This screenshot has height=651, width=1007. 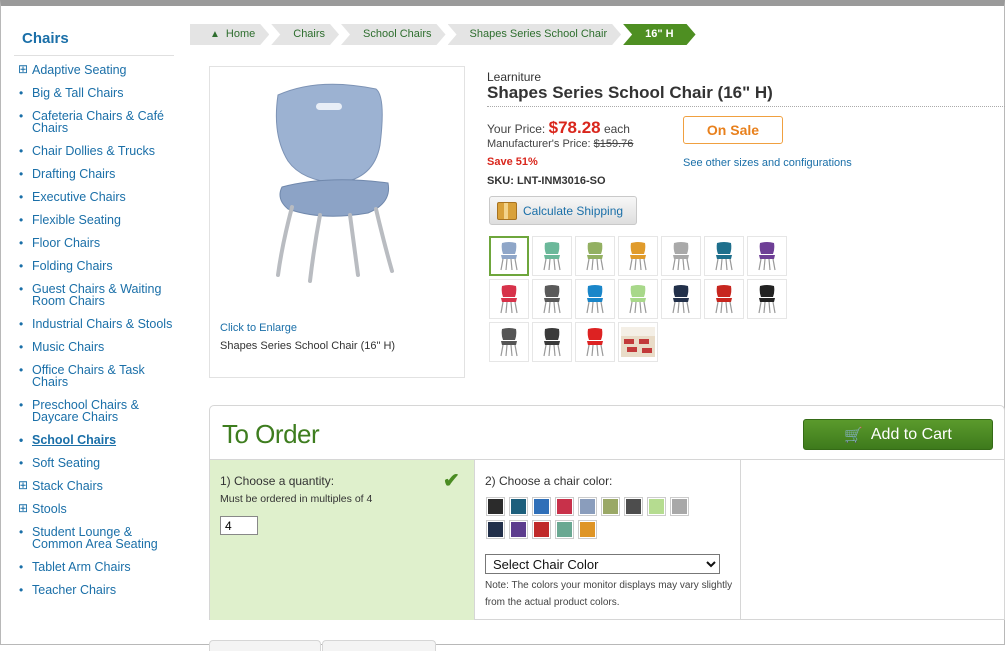 What do you see at coordinates (746, 106) in the screenshot?
I see `title-divider` at bounding box center [746, 106].